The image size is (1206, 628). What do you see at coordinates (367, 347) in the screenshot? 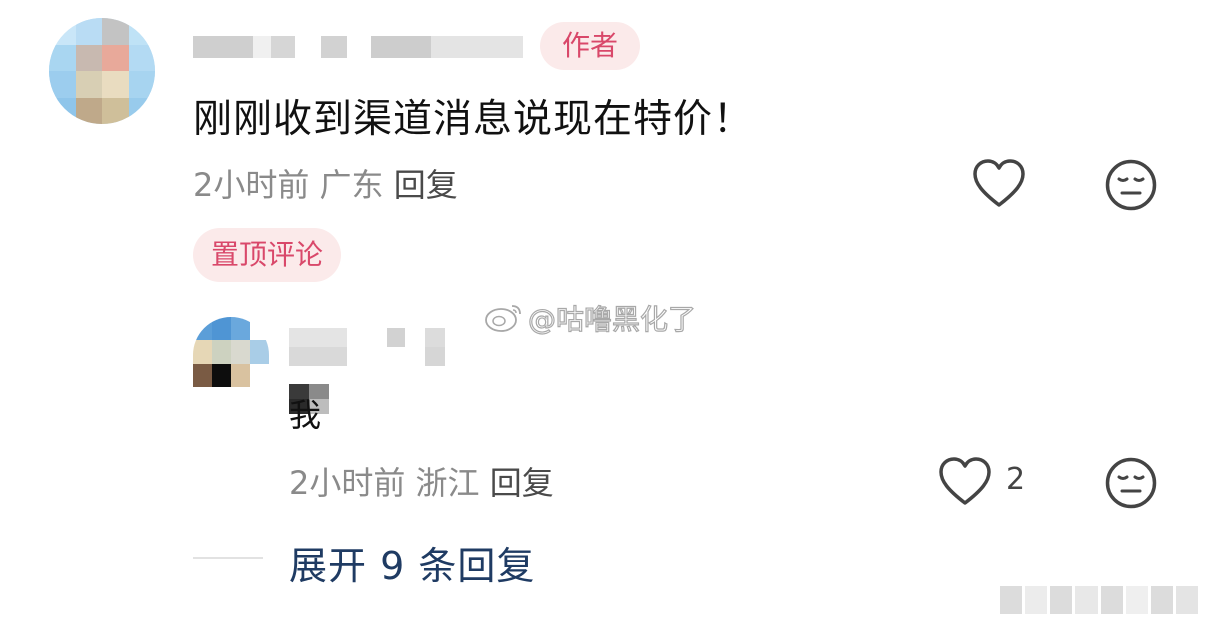
I see `reply-username-mosaic` at bounding box center [367, 347].